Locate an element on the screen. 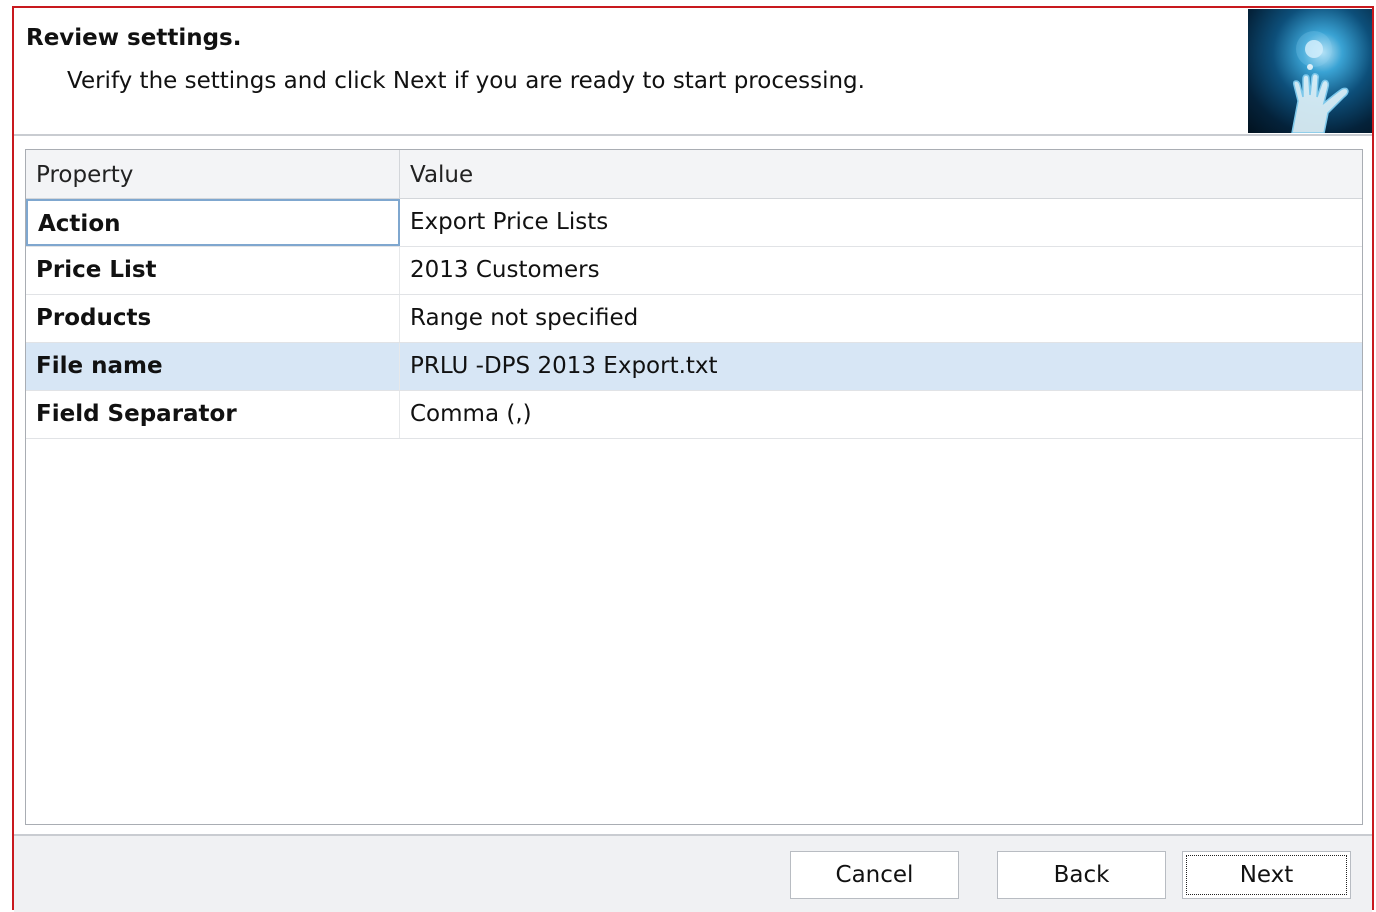  table-row: Price List 2013 Customers is located at coordinates (694, 271).